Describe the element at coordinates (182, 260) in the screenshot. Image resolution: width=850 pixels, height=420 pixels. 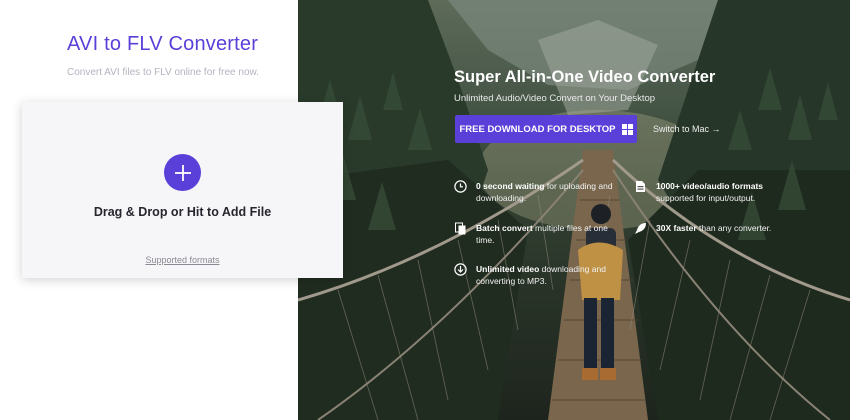
I see `supported-formats-link: Supported formats` at that location.